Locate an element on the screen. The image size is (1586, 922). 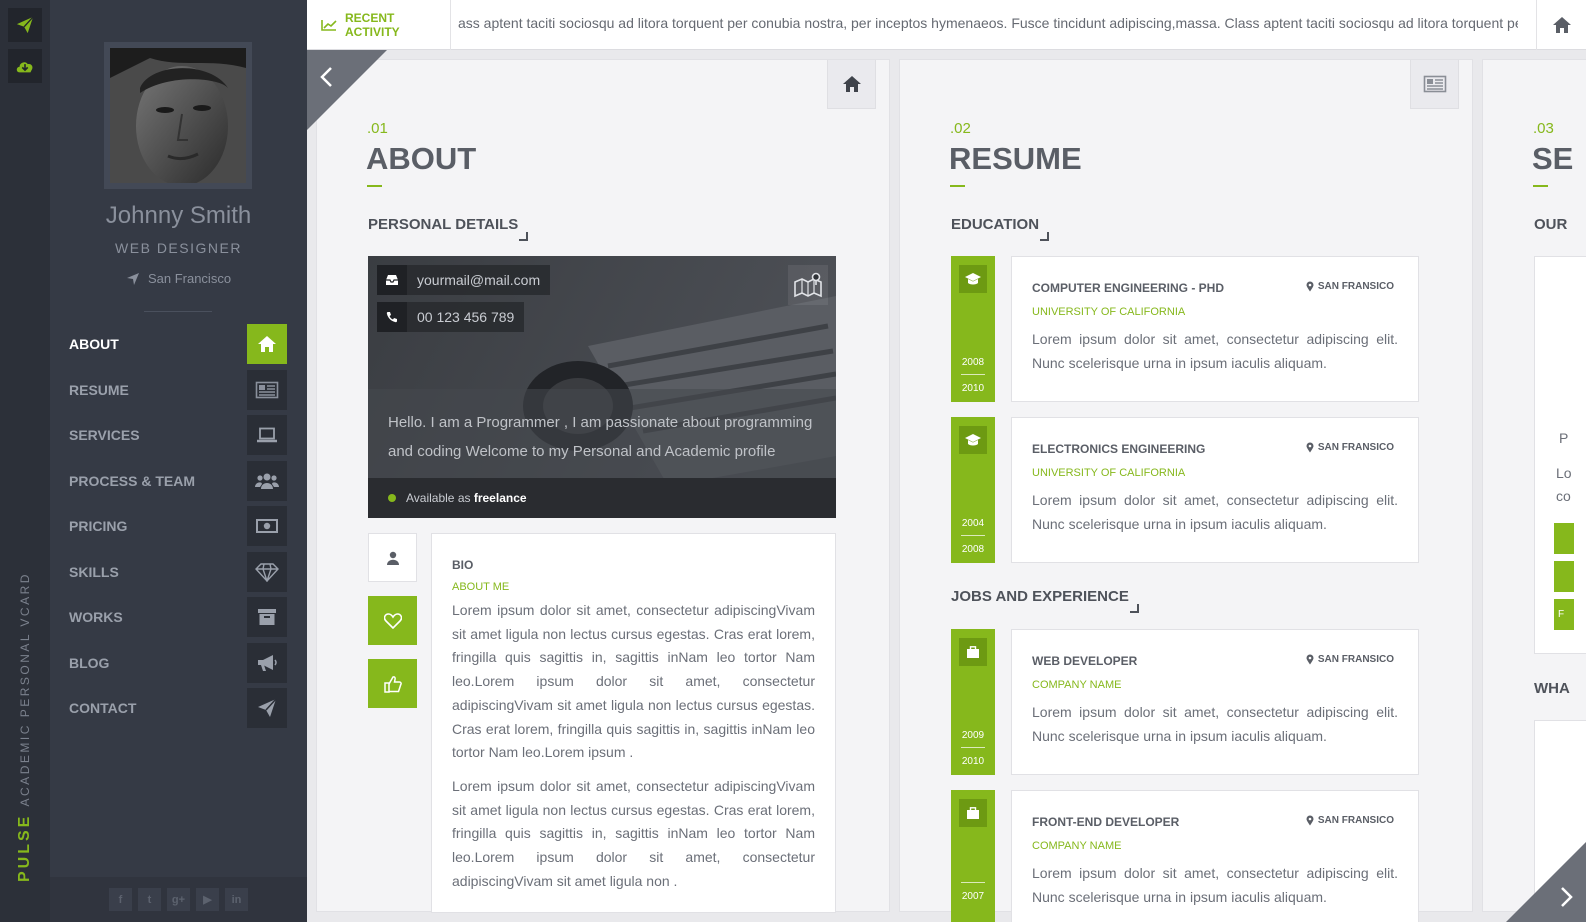
google-plus-icon: g+ is located at coordinates (178, 899).